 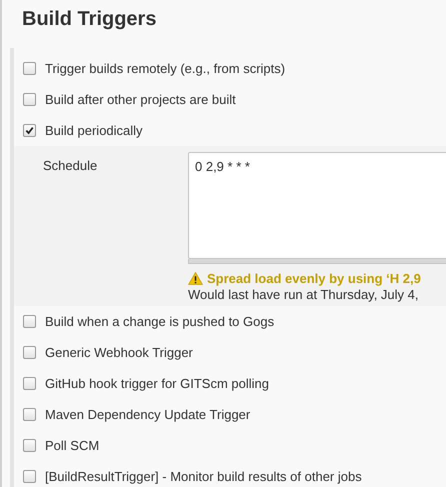 What do you see at coordinates (159, 321) in the screenshot?
I see `checkbox-label: Build when a change is pushed to Gogs` at bounding box center [159, 321].